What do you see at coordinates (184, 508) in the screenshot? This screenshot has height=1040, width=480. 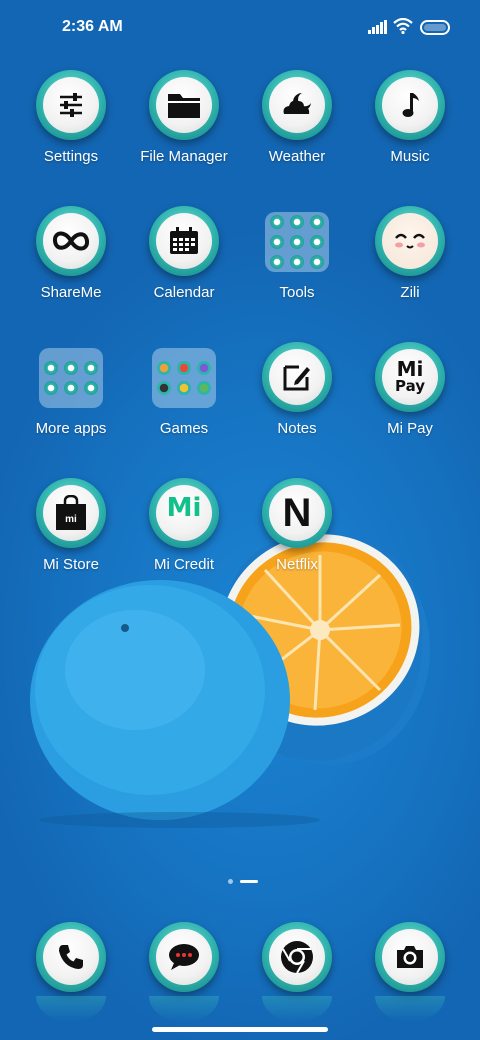 I see `mi-credit-icon: Mi` at bounding box center [184, 508].